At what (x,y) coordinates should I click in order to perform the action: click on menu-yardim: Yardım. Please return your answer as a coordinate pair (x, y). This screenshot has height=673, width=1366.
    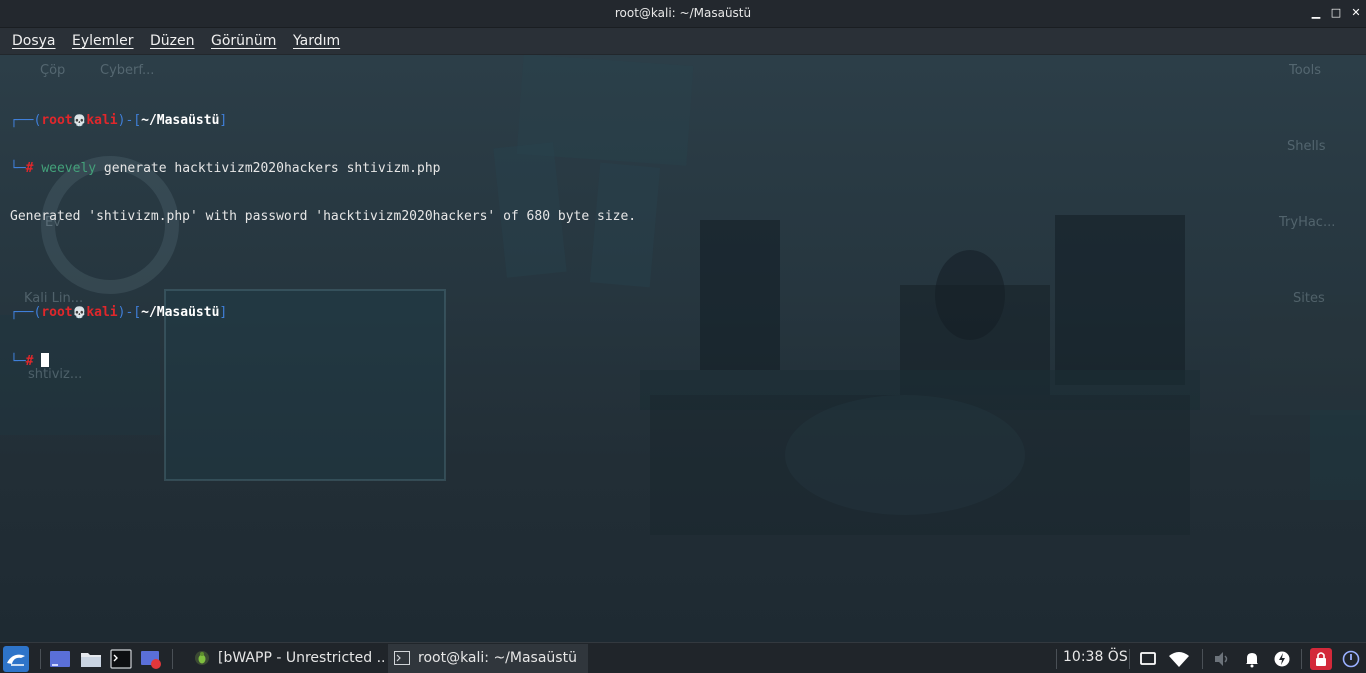
    Looking at the image, I should click on (316, 41).